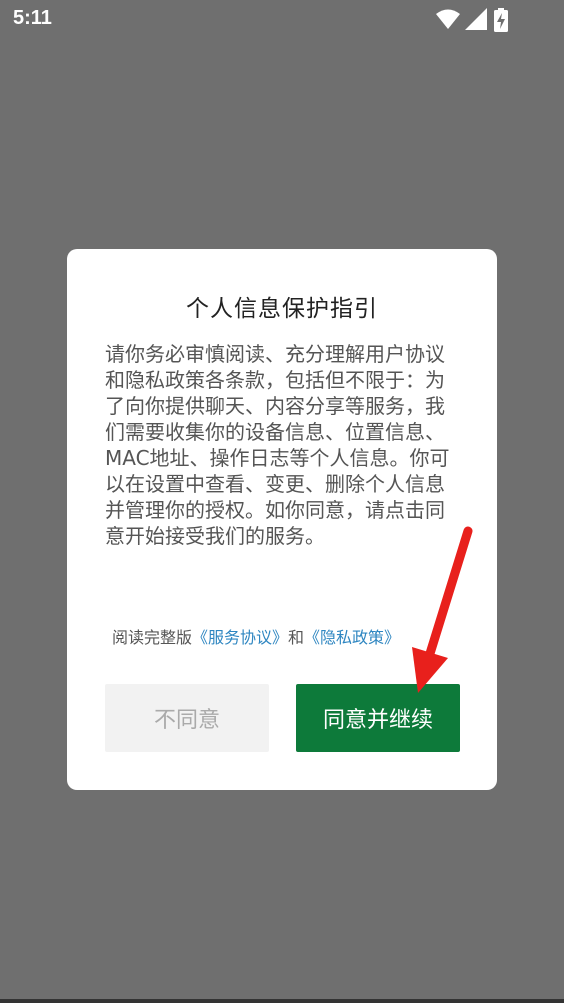  Describe the element at coordinates (240, 637) in the screenshot. I see `service-agreement-link: 《服务协议》` at that location.